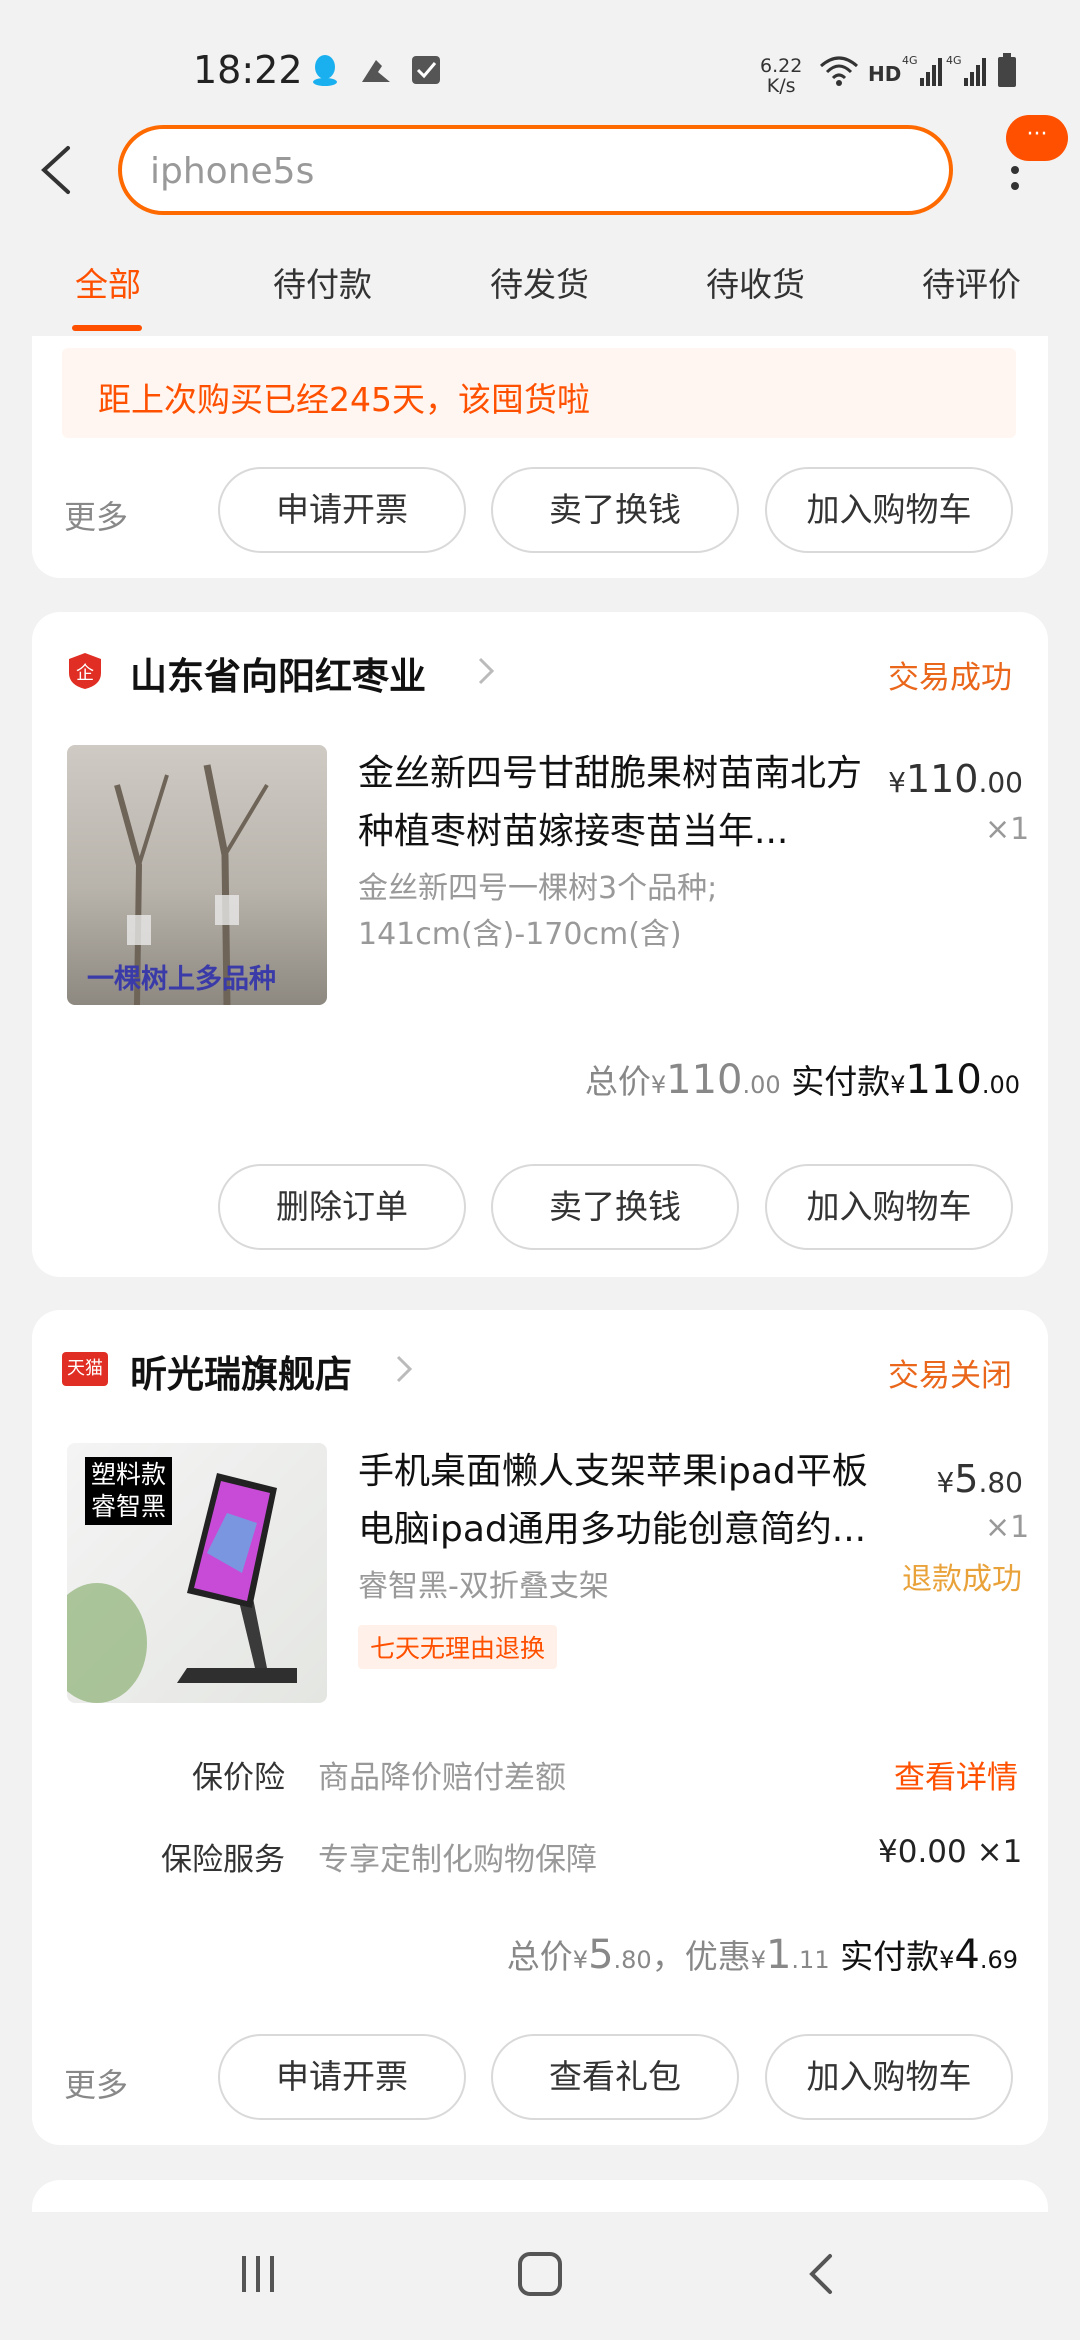 The height and width of the screenshot is (2340, 1080). Describe the element at coordinates (885, 74) in the screenshot. I see `hd-label: HD` at that location.